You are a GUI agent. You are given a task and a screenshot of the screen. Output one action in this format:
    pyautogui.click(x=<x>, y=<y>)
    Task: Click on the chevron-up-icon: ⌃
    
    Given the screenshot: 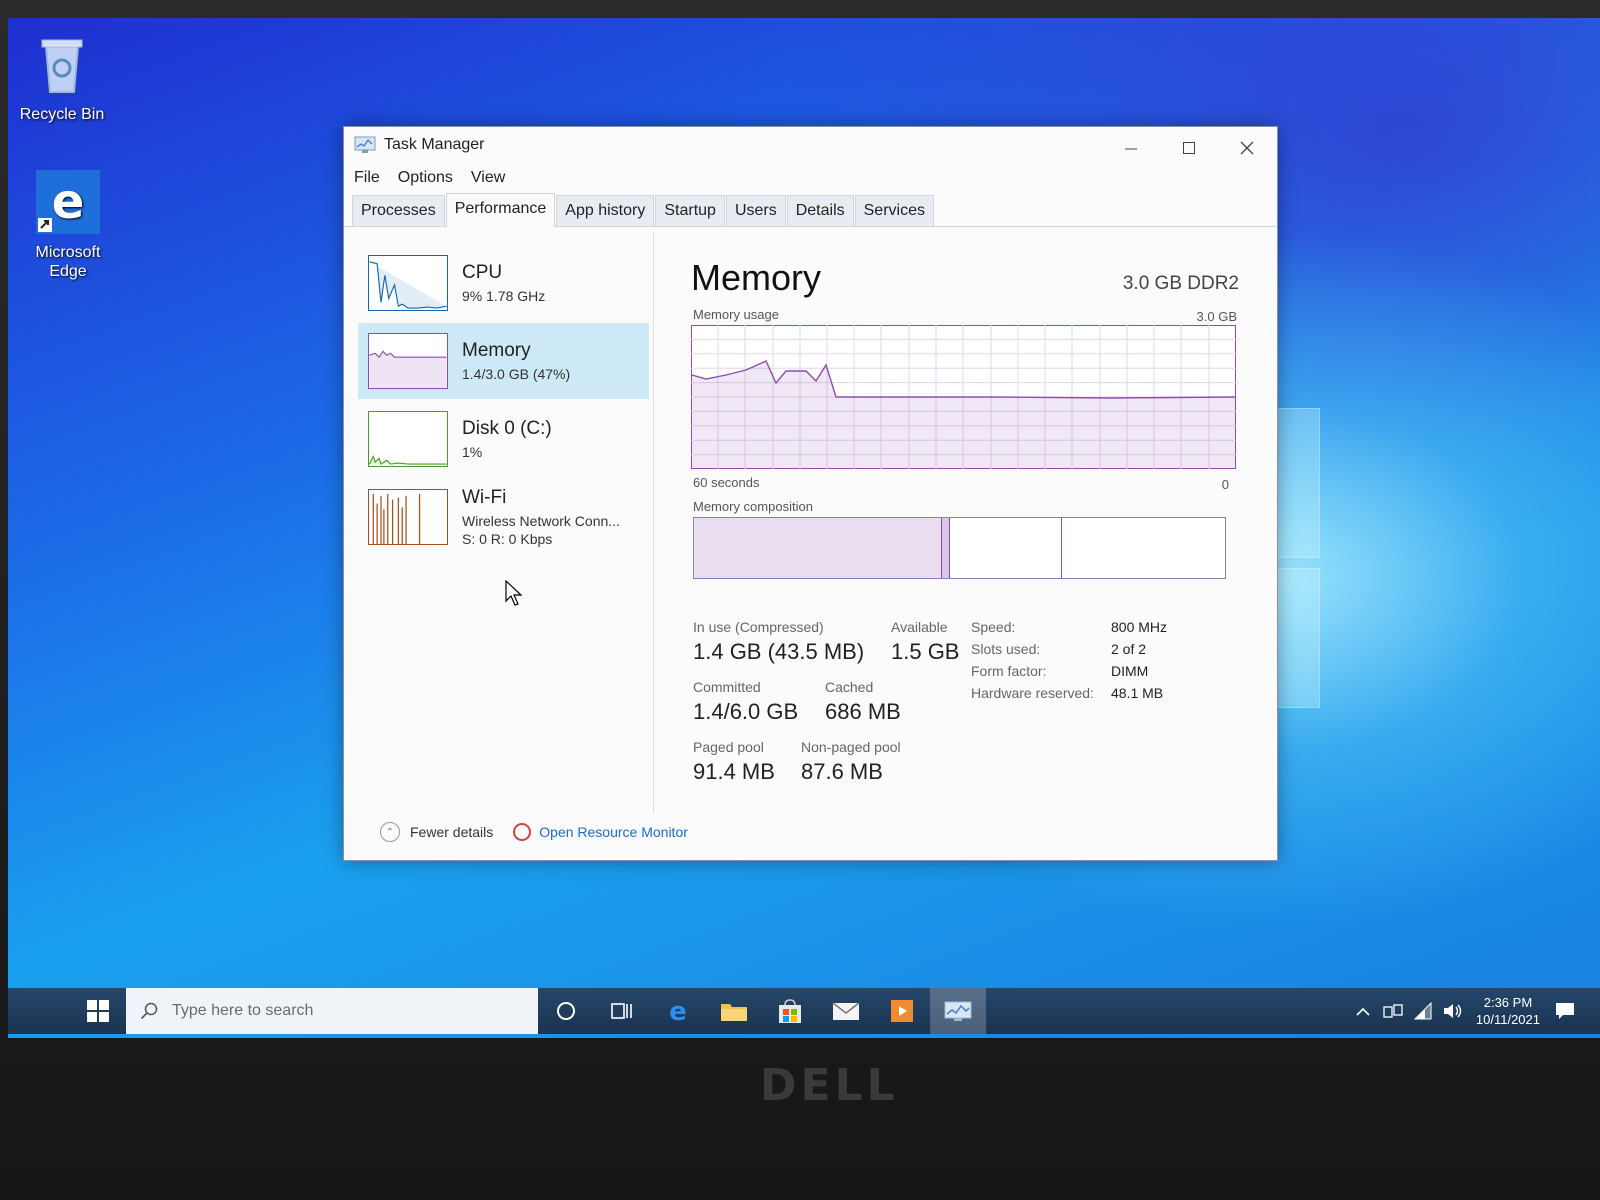 What is the action you would take?
    pyautogui.click(x=390, y=832)
    